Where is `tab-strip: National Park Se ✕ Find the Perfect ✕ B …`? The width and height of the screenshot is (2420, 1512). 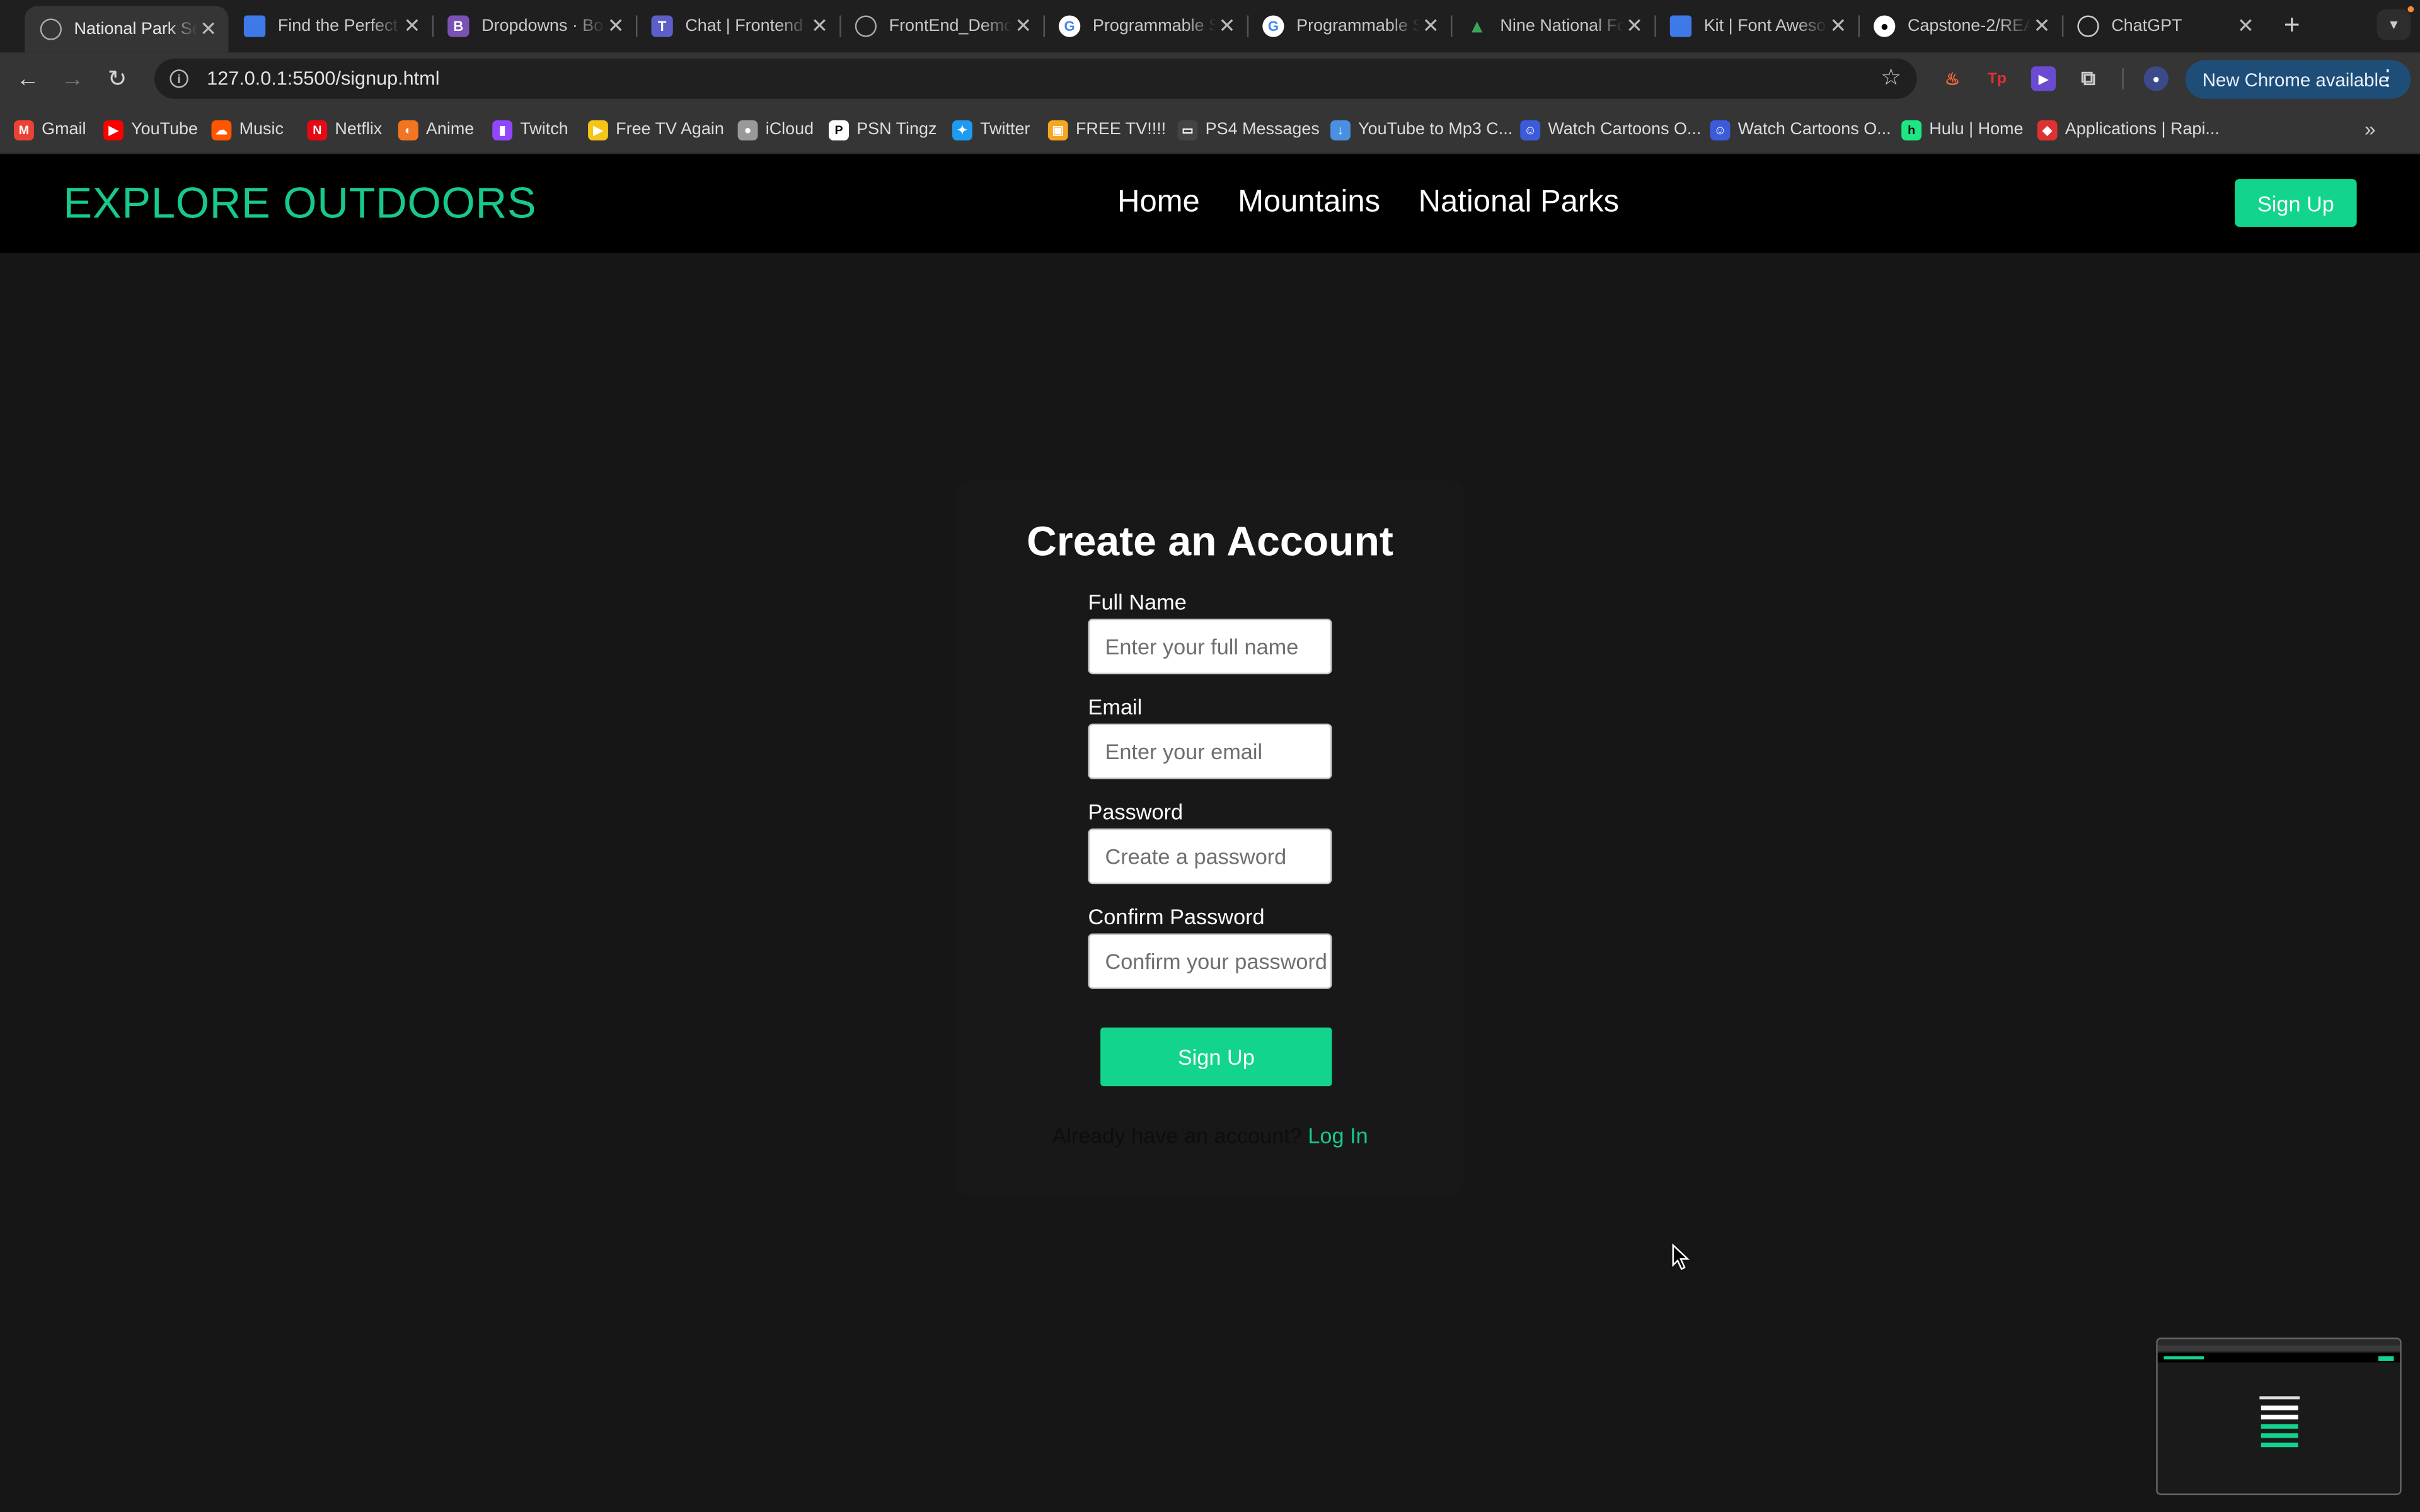
tab-strip: National Park Se ✕ Find the Perfect ✕ B … is located at coordinates (1210, 26).